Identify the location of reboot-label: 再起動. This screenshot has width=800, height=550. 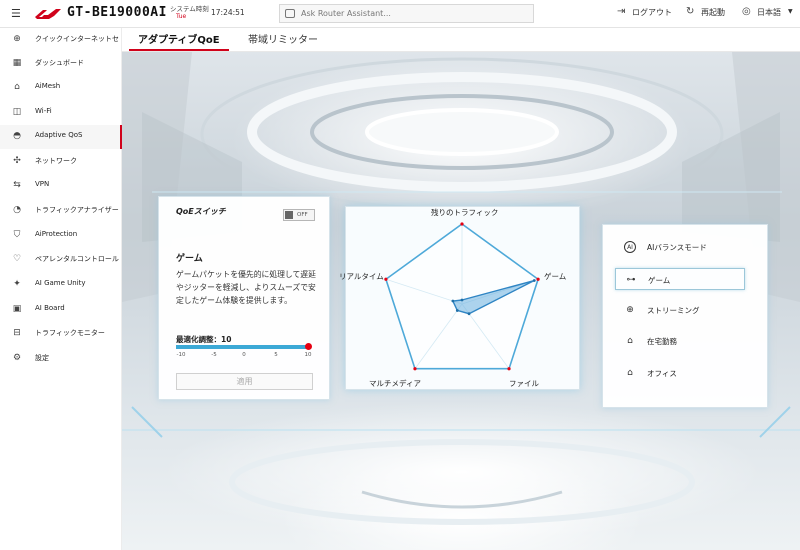
(713, 12).